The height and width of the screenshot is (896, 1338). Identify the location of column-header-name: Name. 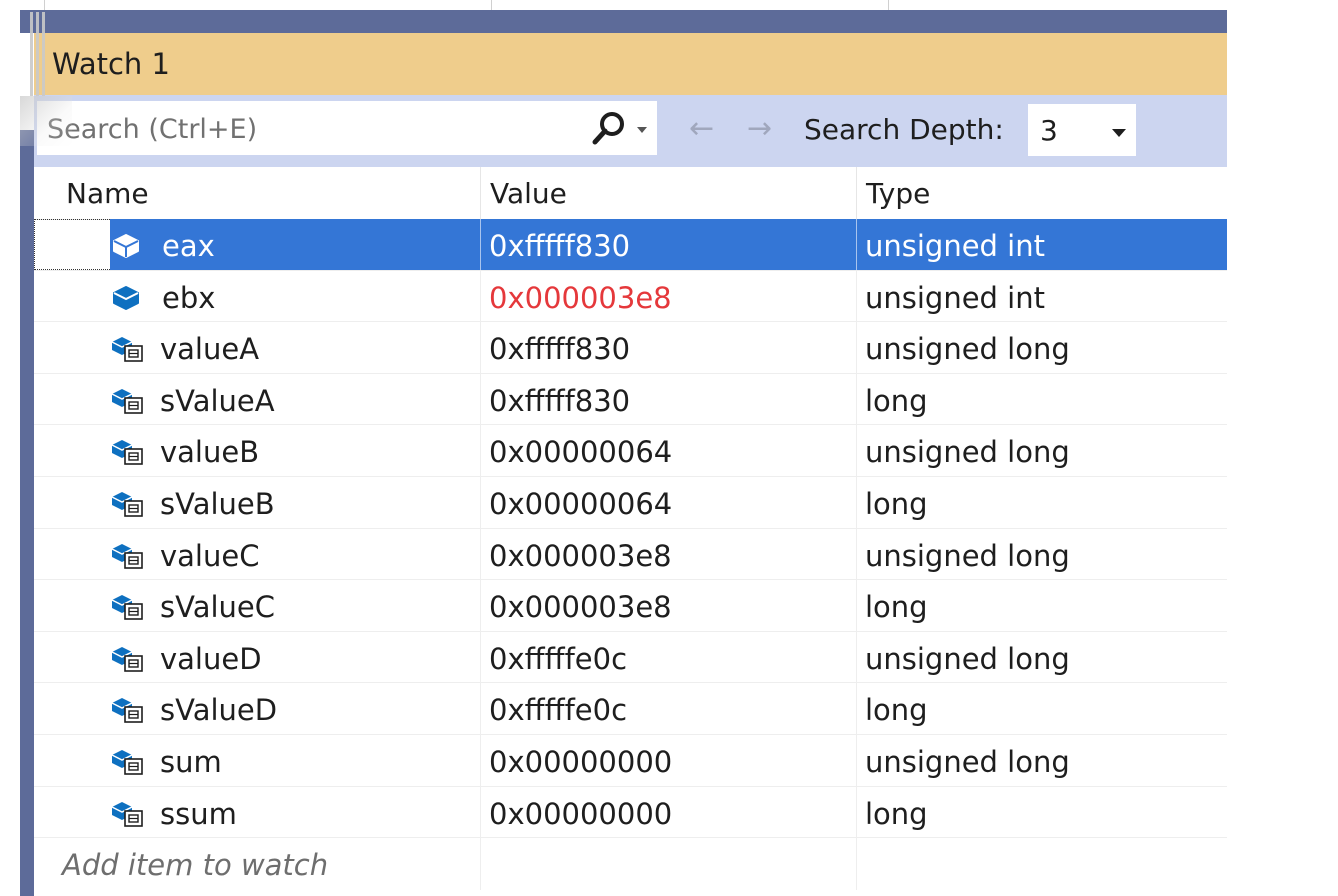
(268, 193).